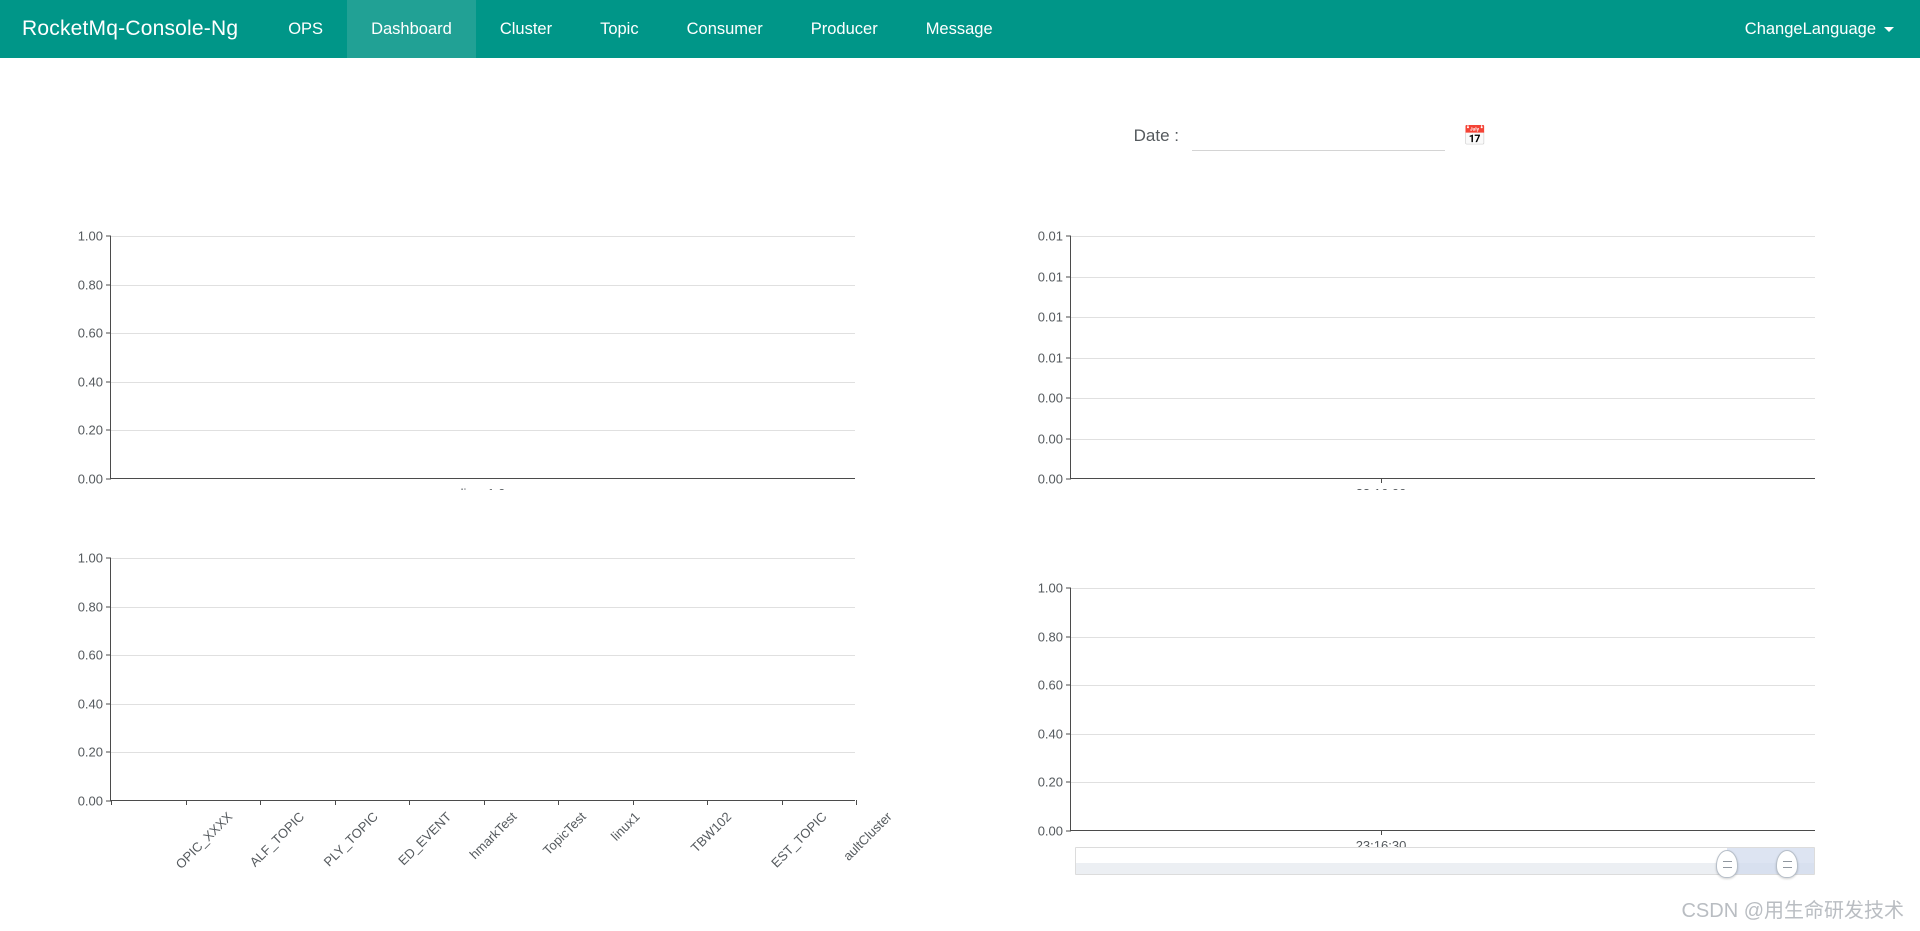 The image size is (1920, 931). I want to click on nav-item-topic: Topic, so click(619, 29).